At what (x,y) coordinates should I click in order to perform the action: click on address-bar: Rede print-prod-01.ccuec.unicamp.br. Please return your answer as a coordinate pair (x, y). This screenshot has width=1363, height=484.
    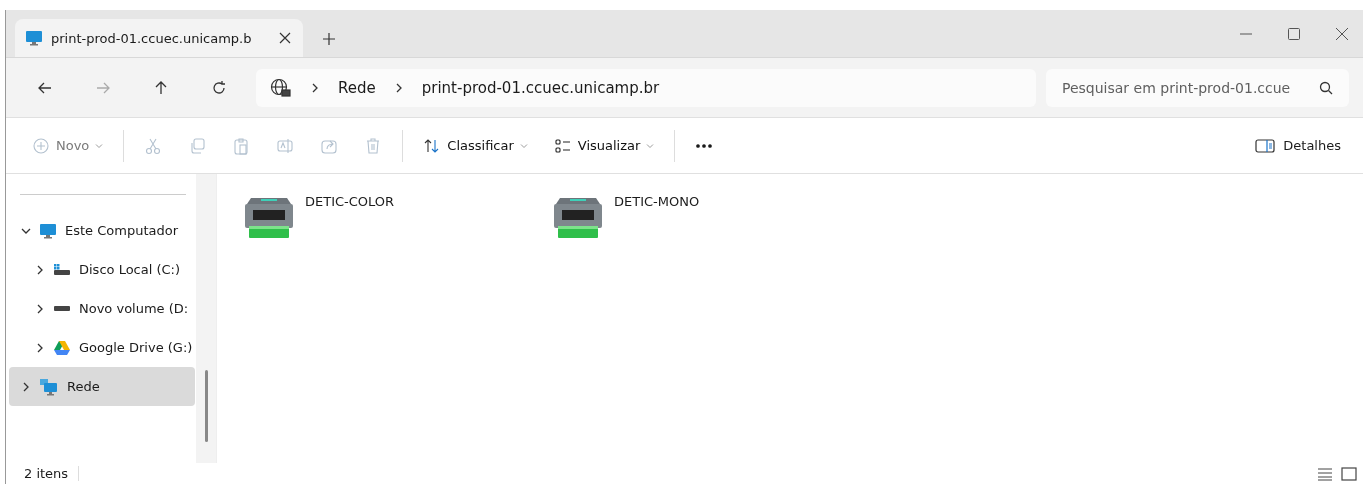
    Looking at the image, I should click on (646, 87).